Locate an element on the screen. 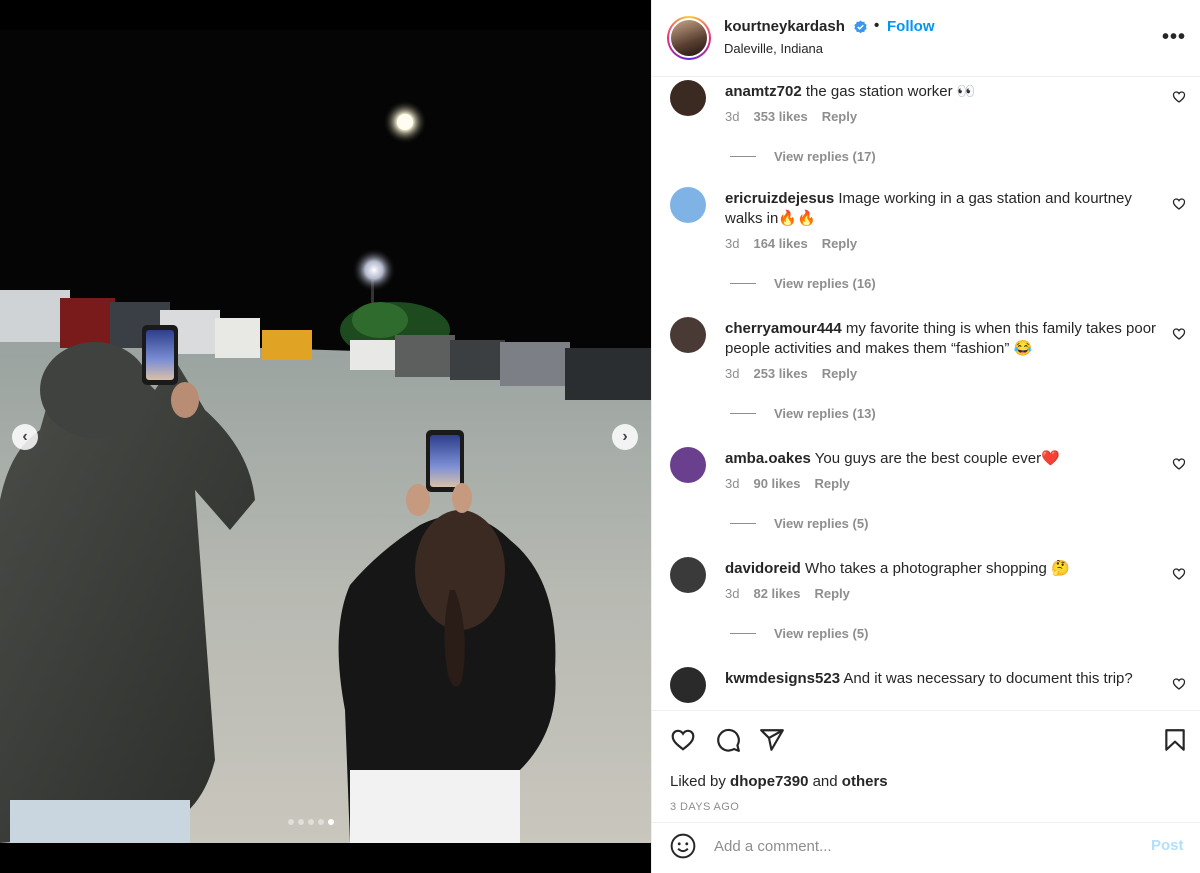 This screenshot has height=873, width=1200. view-replies-button: View replies (13) is located at coordinates (803, 413).